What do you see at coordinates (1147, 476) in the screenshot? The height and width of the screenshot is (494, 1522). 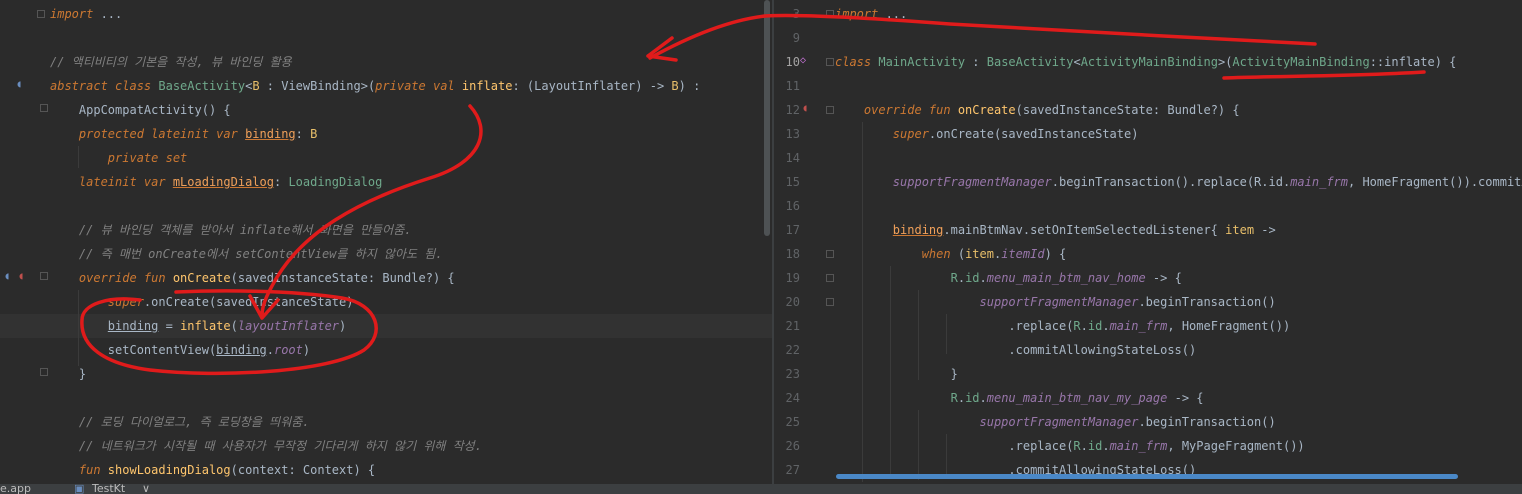 I see `right-horizontal-scrollbar` at bounding box center [1147, 476].